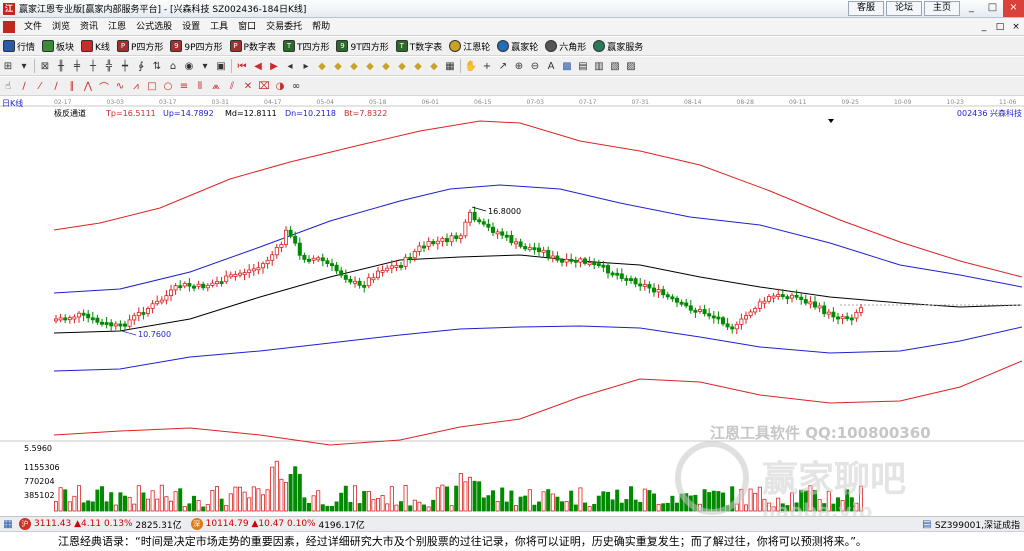  Describe the element at coordinates (8, 86) in the screenshot. I see `pointer-icon: ☝` at that location.